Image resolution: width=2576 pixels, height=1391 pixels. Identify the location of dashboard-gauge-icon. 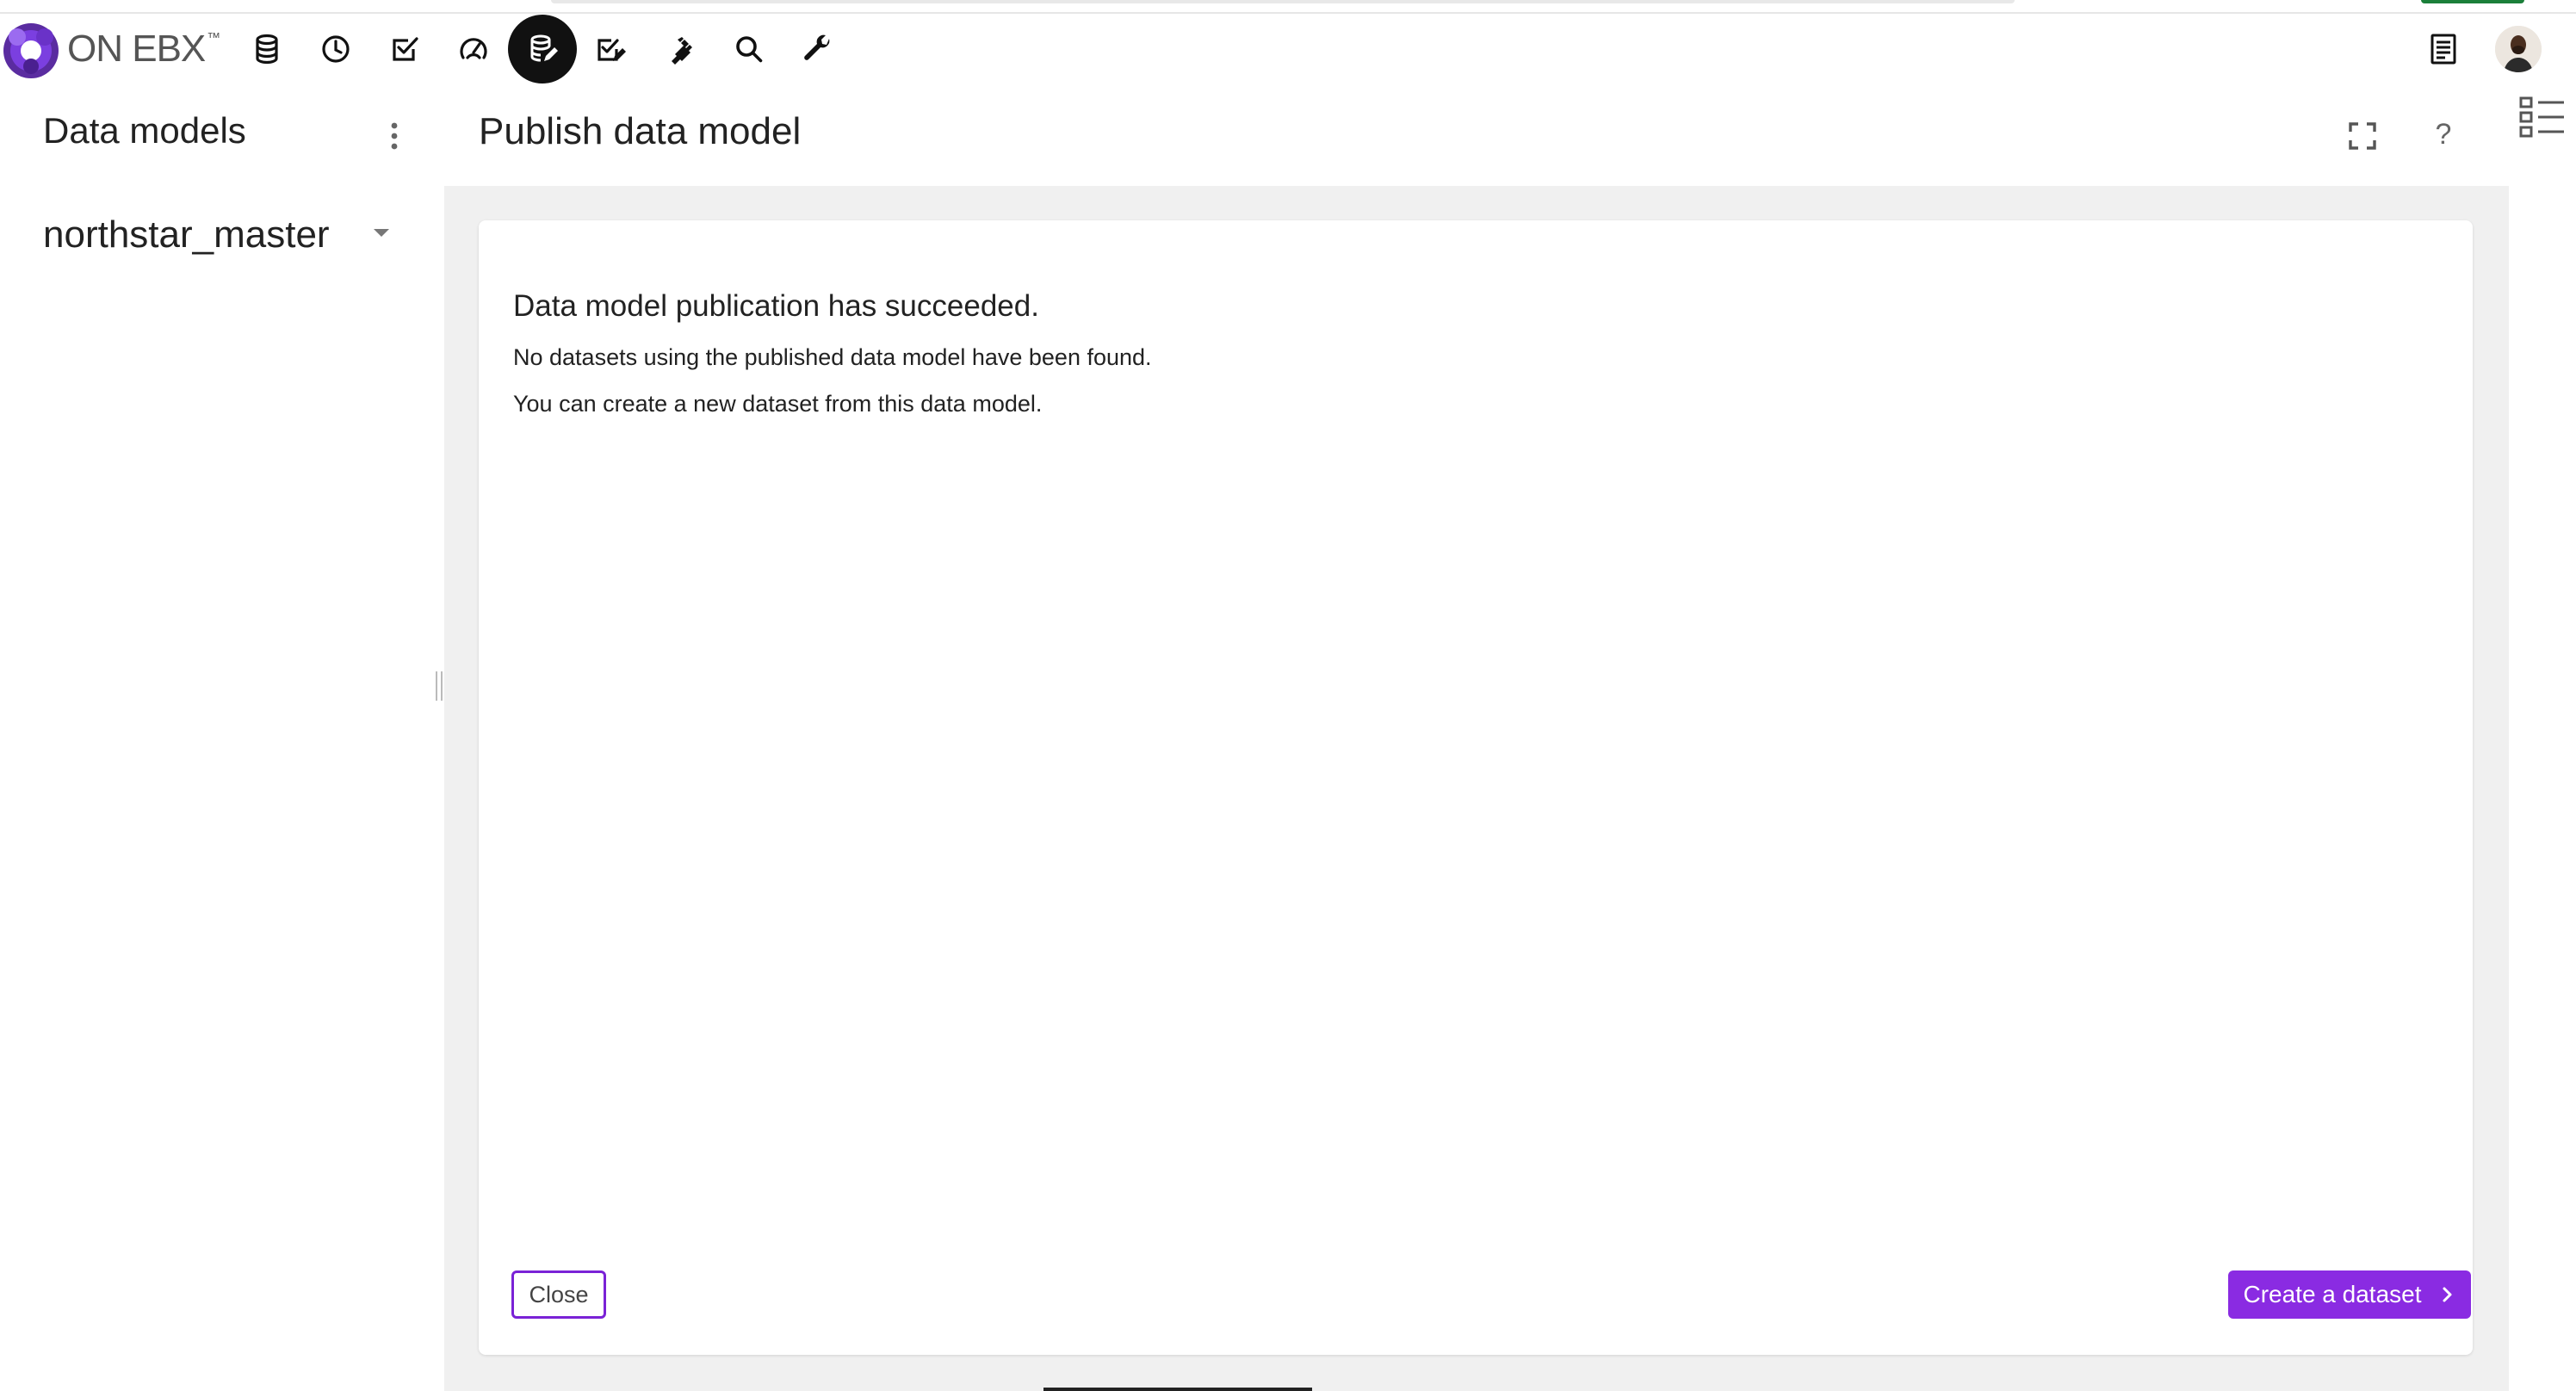
(473, 49).